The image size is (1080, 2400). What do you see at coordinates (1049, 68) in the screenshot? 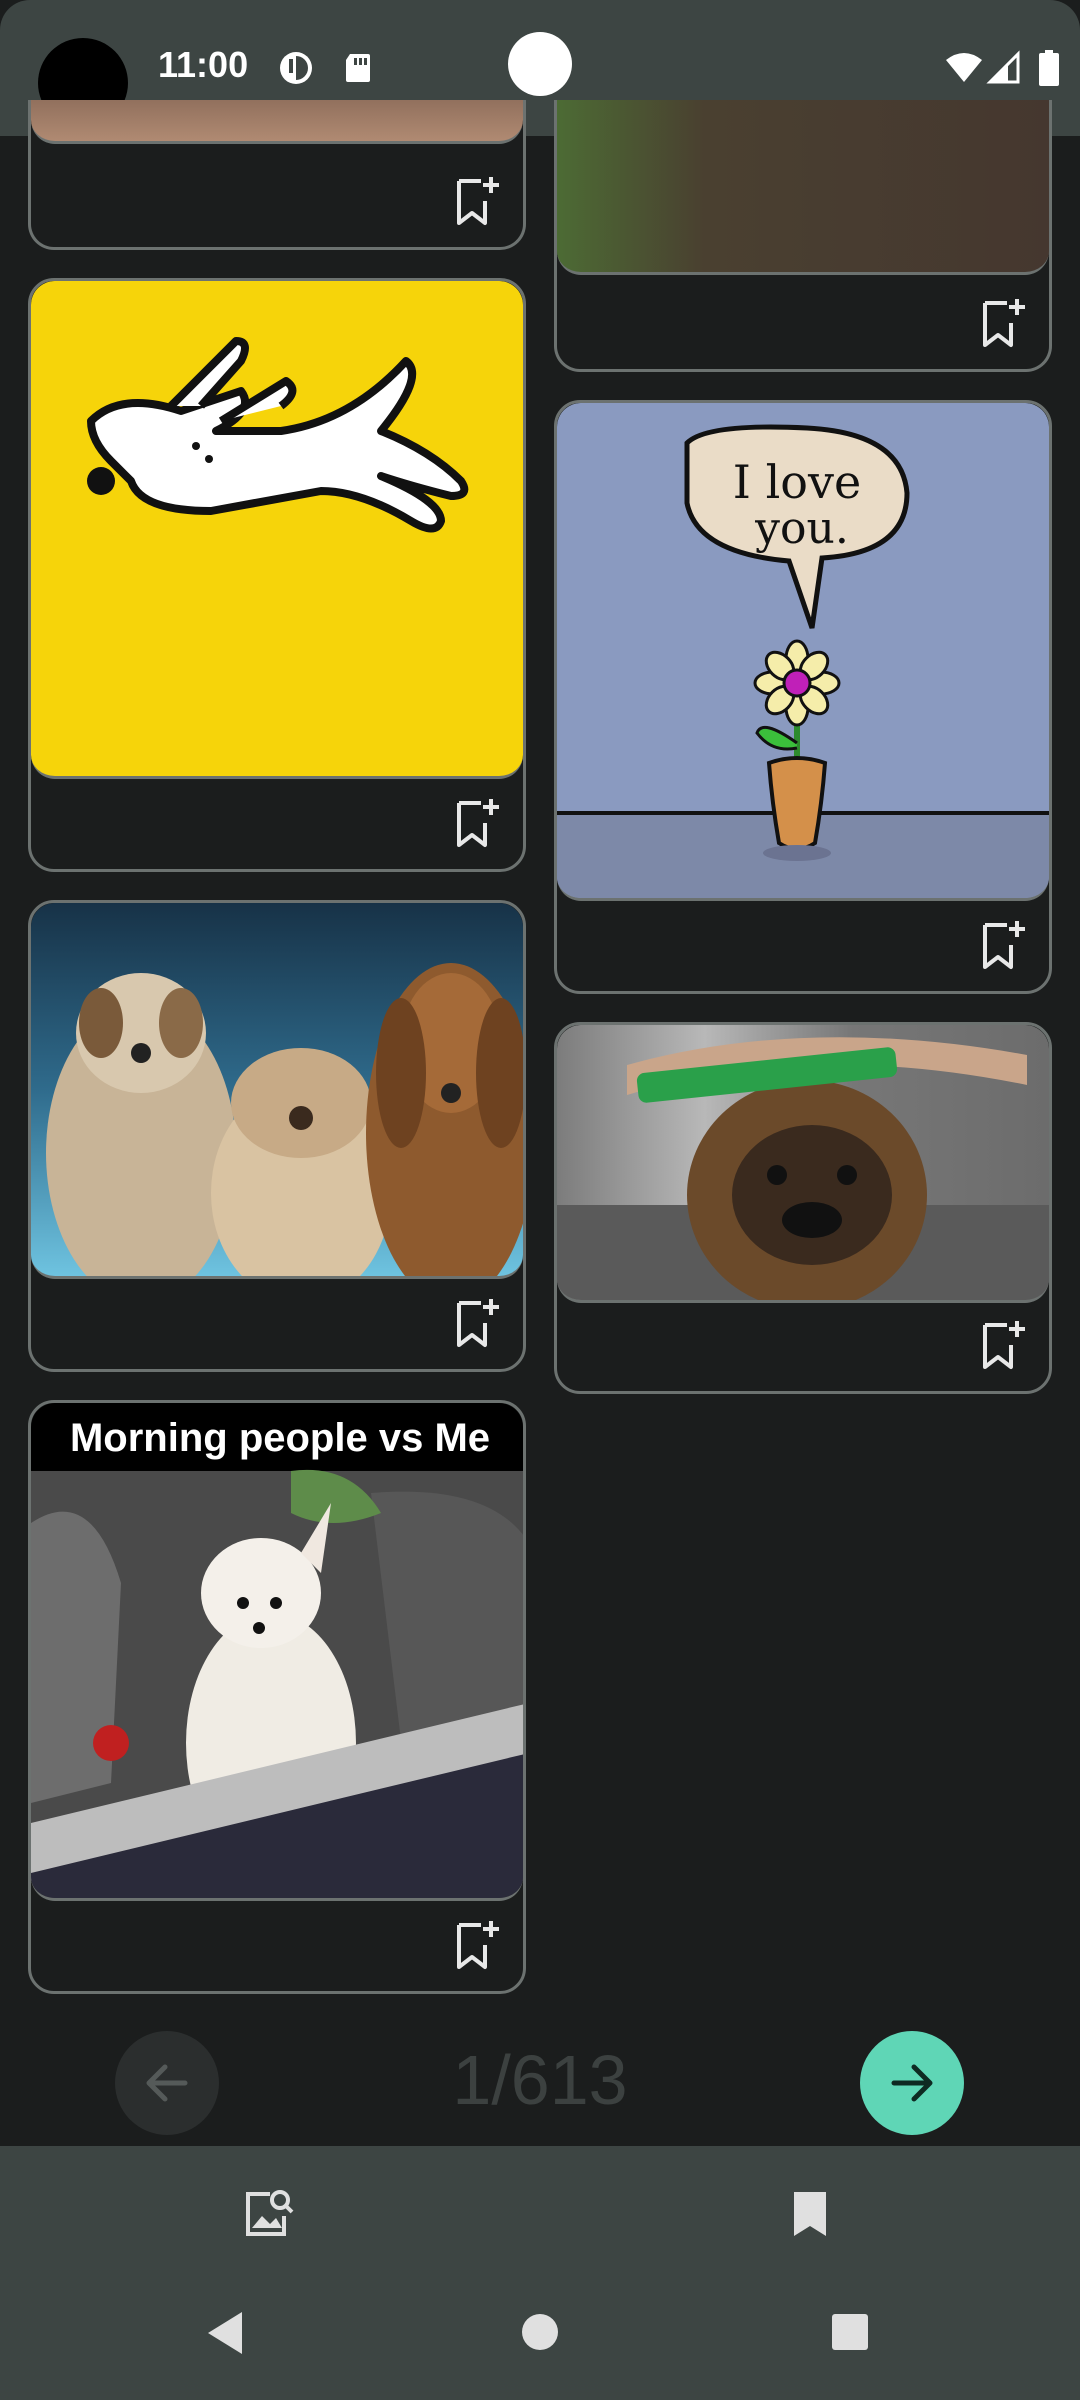
I see `battery-icon` at bounding box center [1049, 68].